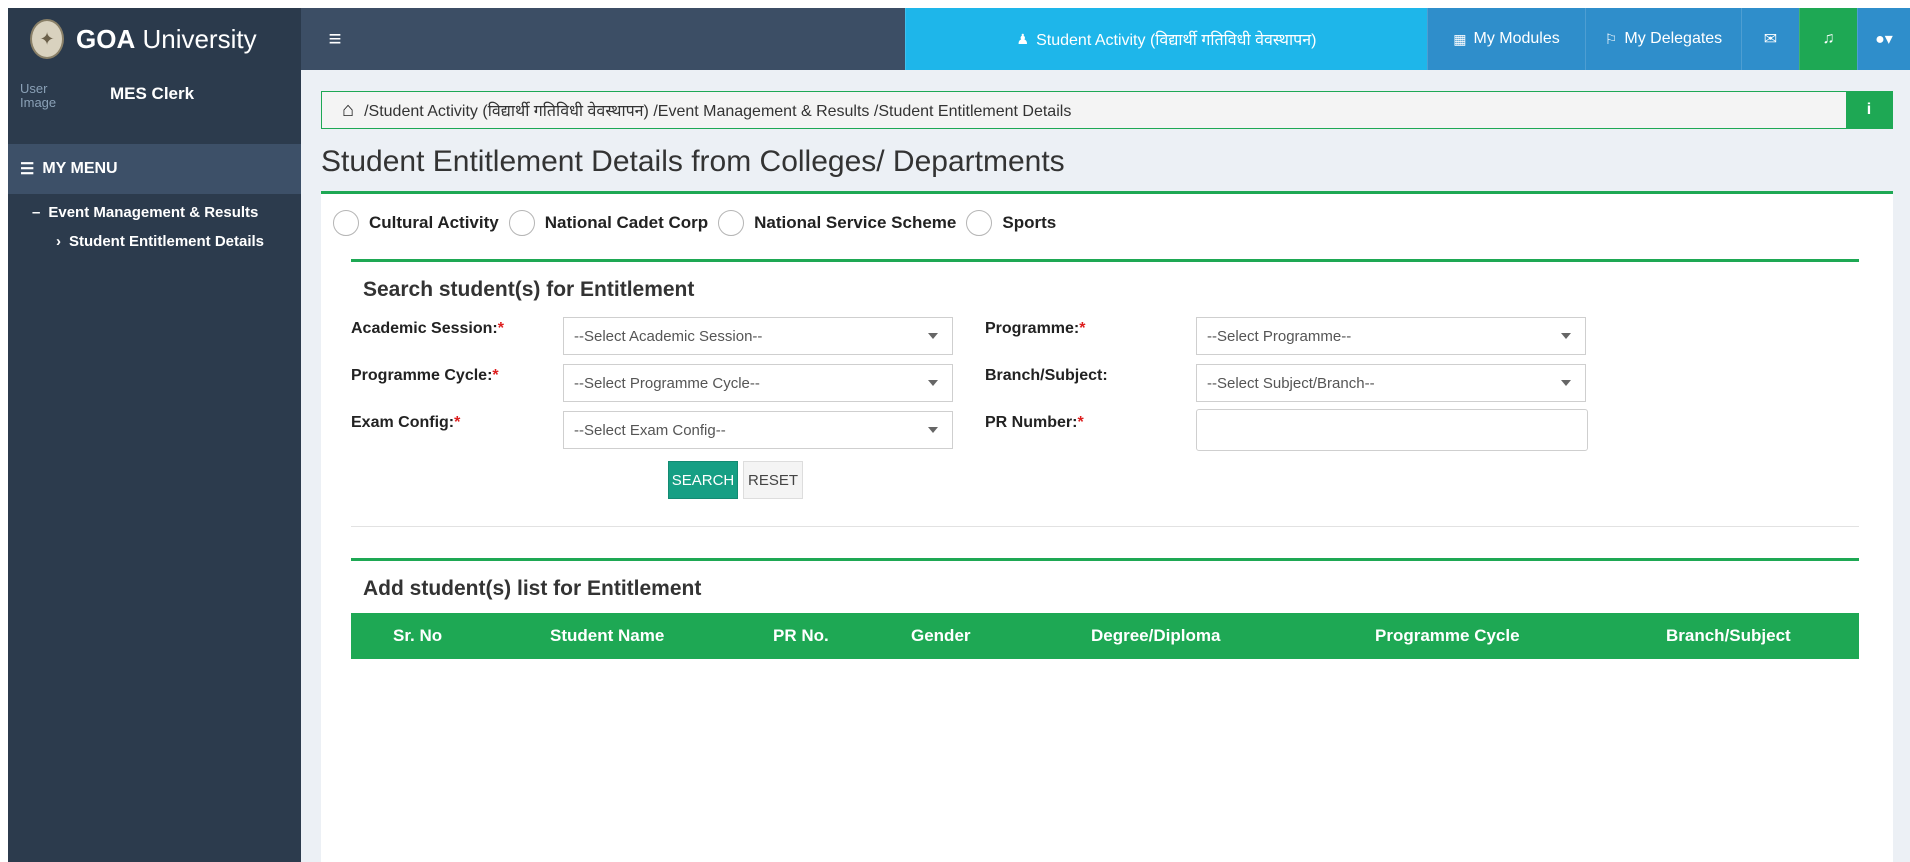  I want to click on column-header: Gender, so click(941, 636).